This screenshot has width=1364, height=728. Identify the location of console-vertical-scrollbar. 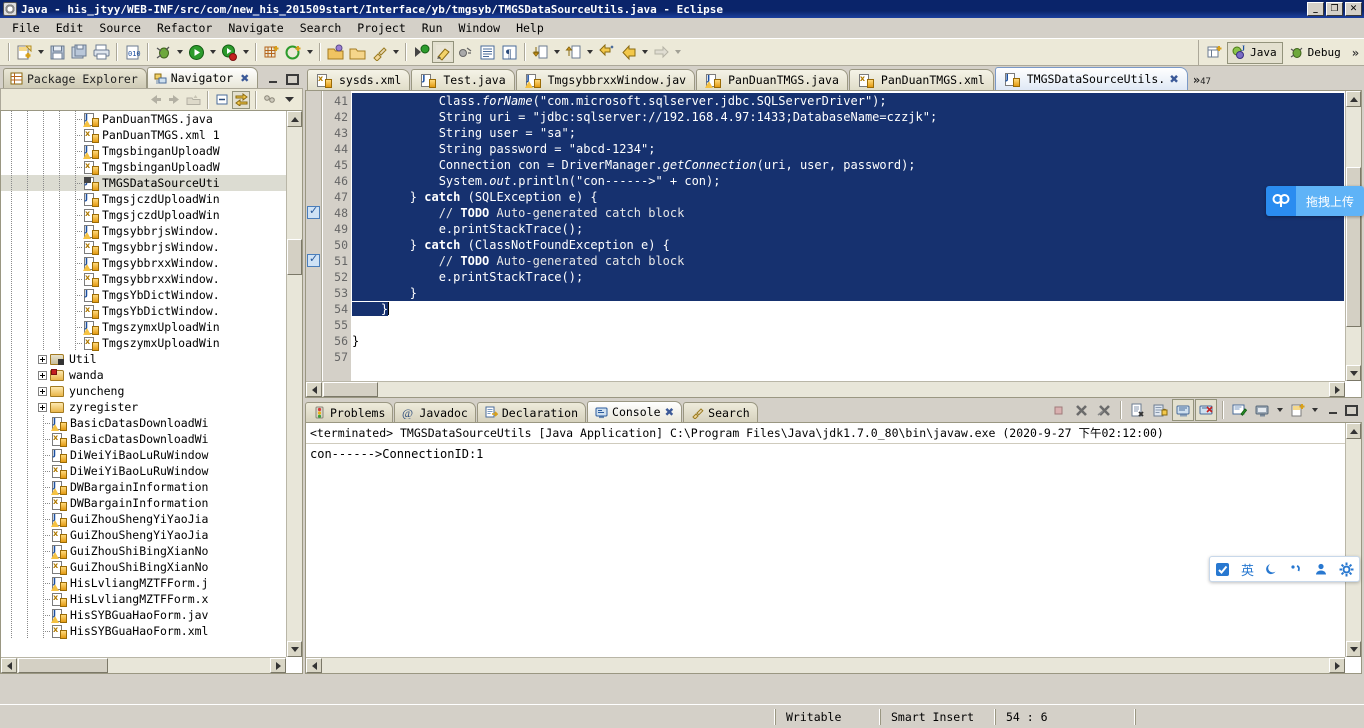
(1353, 540).